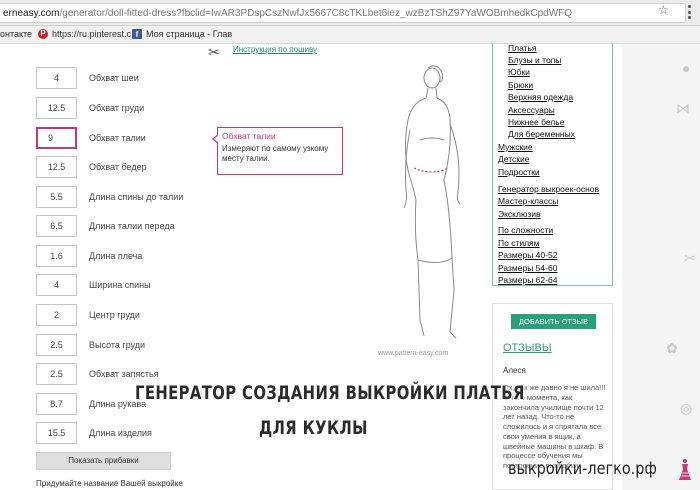 The height and width of the screenshot is (490, 700). What do you see at coordinates (685, 469) in the screenshot?
I see `dress-logo-icon` at bounding box center [685, 469].